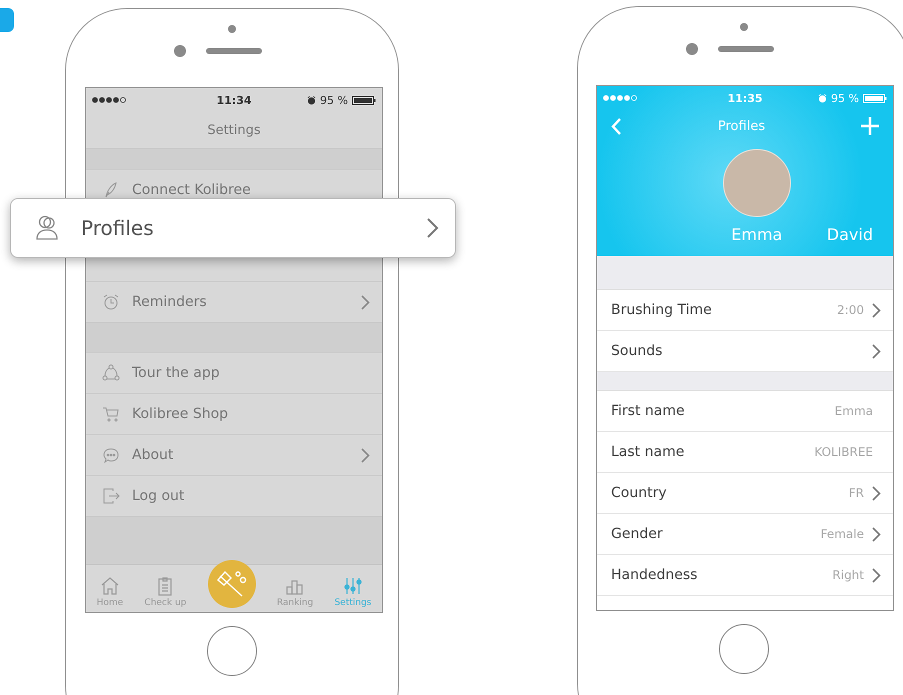 The height and width of the screenshot is (695, 903). I want to click on status-time: 11:35, so click(745, 98).